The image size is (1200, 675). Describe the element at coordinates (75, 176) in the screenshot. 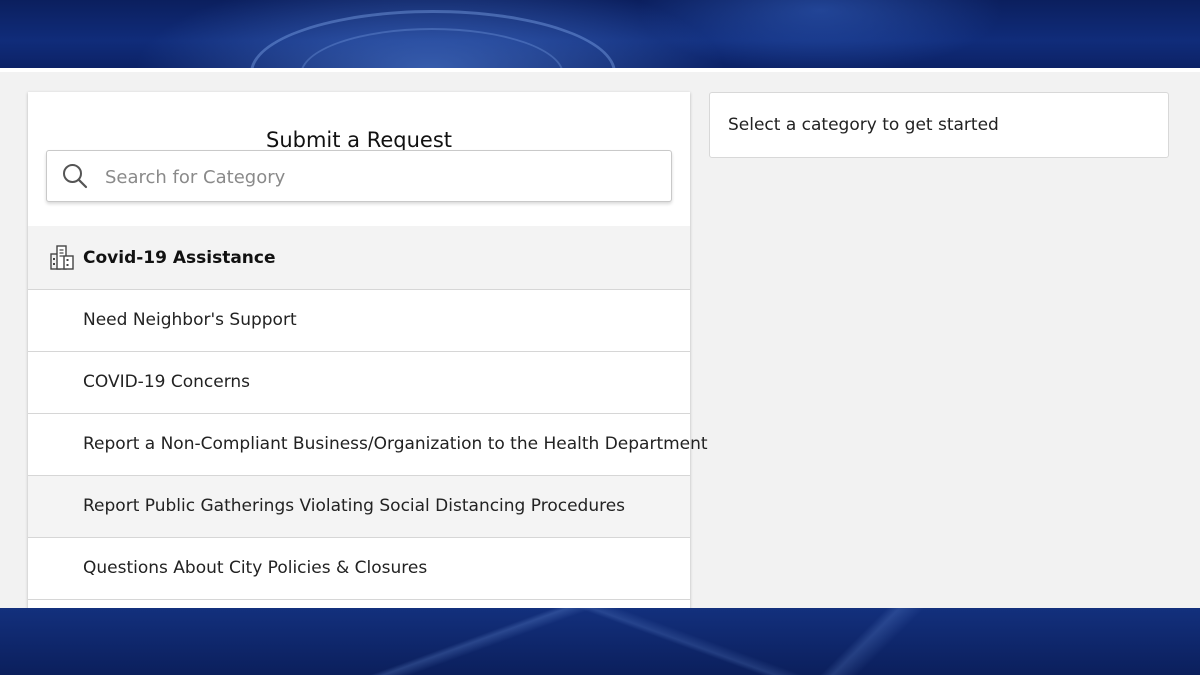

I see `search-icon` at that location.